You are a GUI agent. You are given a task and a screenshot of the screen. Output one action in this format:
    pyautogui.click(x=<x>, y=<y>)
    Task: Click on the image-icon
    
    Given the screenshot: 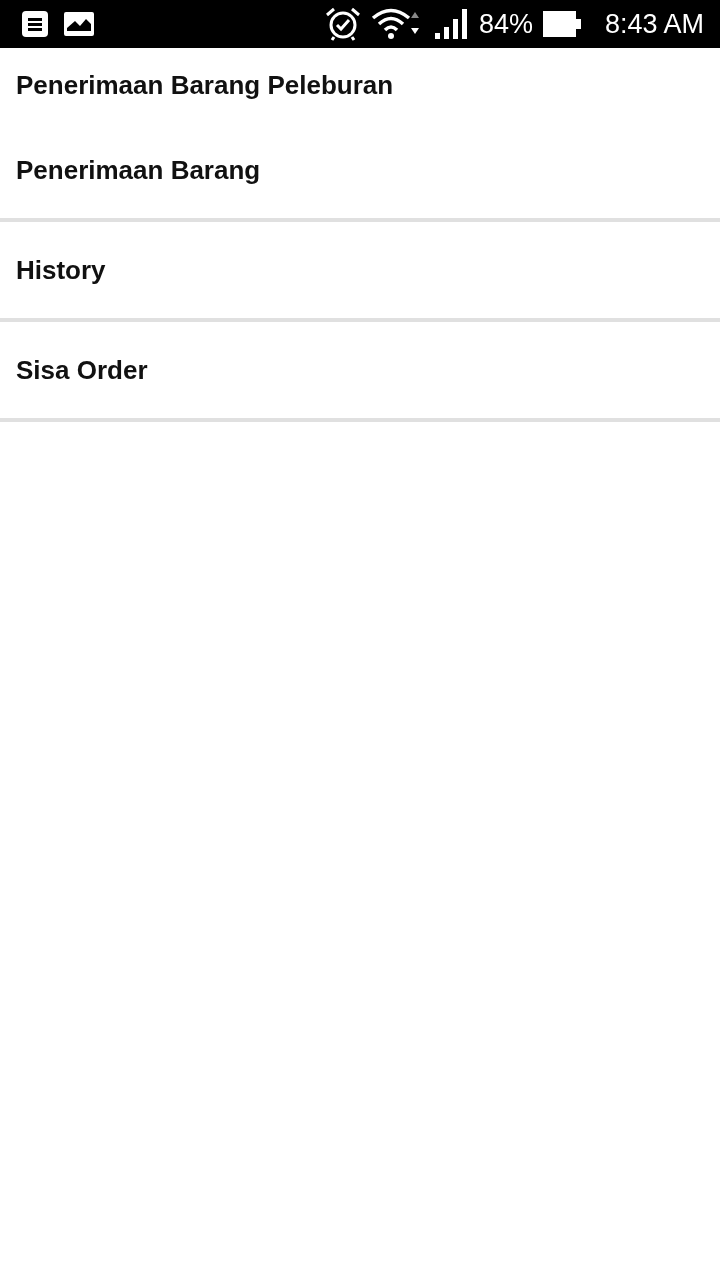 What is the action you would take?
    pyautogui.click(x=79, y=24)
    